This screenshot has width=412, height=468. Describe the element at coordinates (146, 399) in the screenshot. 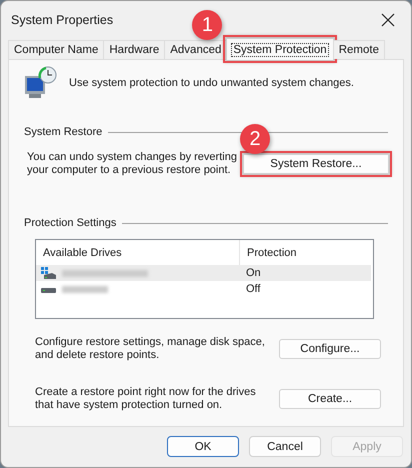

I see `description-text: Create a restore point right now for the drives that have system protection turned on.` at that location.